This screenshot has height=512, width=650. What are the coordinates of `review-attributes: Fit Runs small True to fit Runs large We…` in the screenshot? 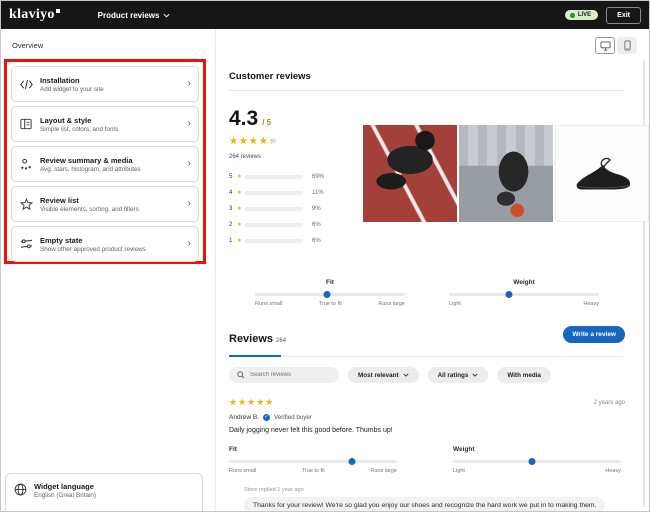 It's located at (427, 460).